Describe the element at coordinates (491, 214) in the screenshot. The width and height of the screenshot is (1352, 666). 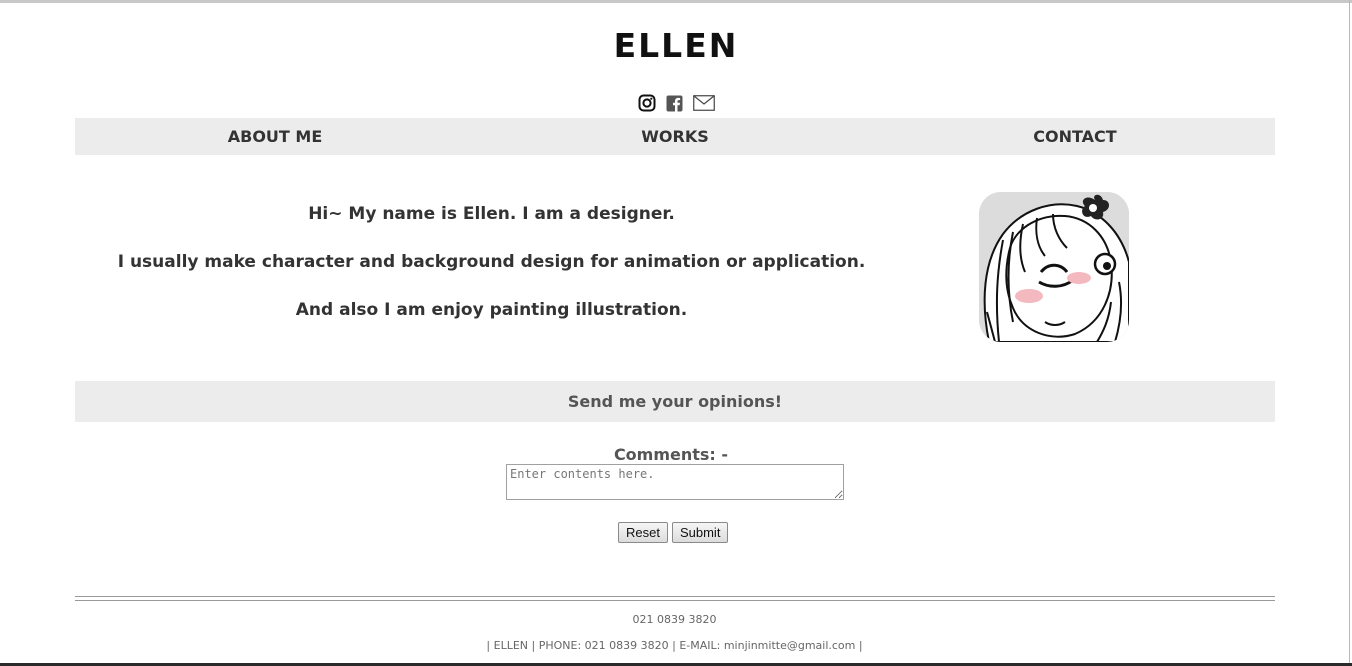
I see `intro-line: Hi~ My name is Ellen. I am a designer.` at that location.